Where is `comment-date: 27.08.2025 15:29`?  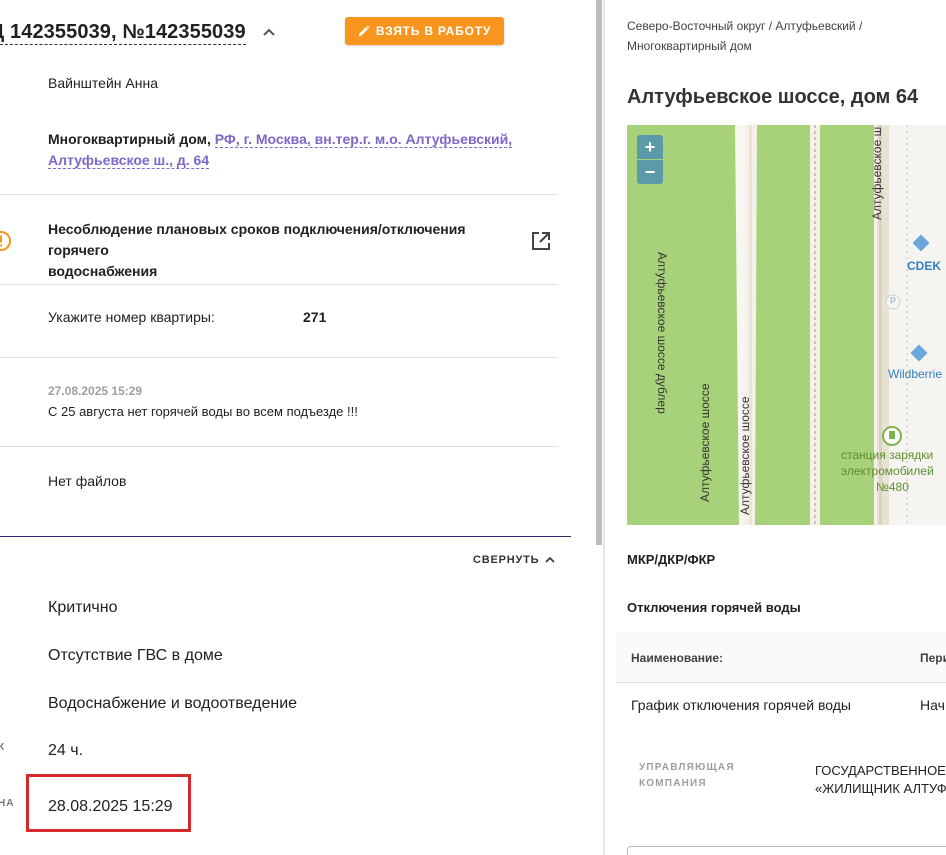
comment-date: 27.08.2025 15:29 is located at coordinates (95, 391).